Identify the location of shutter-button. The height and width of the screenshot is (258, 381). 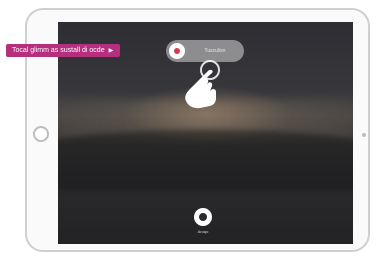
(203, 217).